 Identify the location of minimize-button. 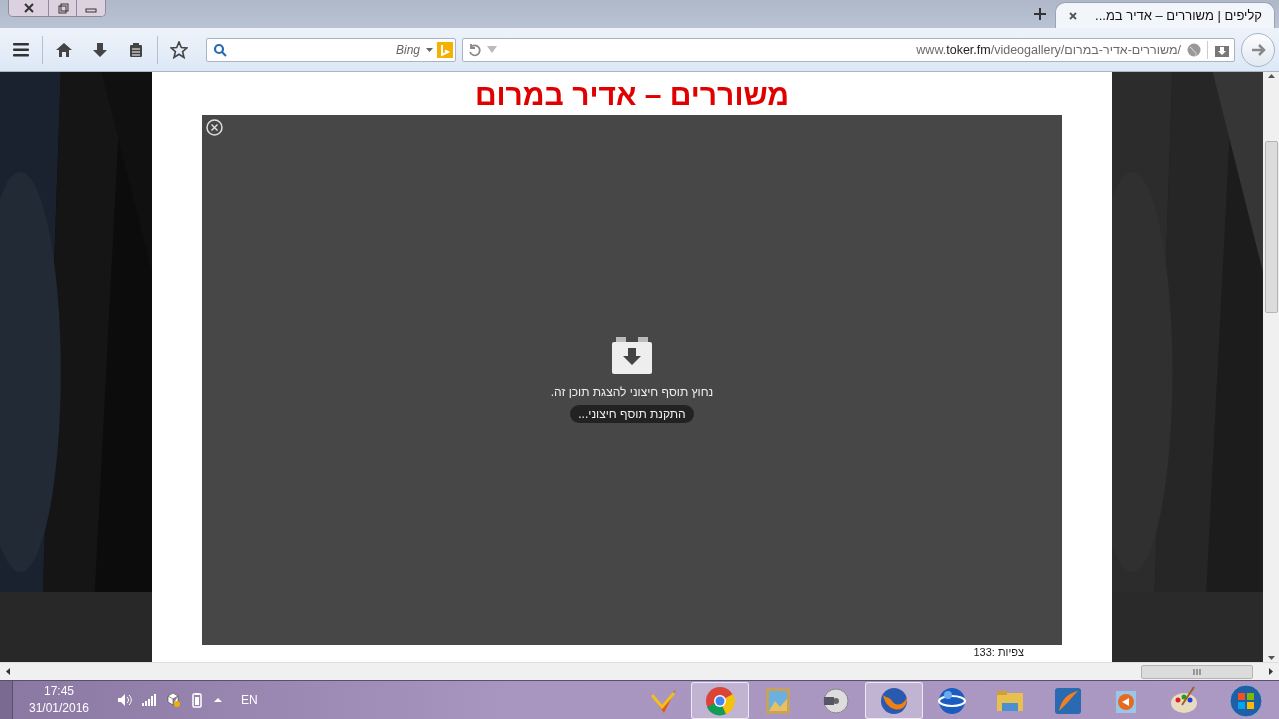
(91, 8).